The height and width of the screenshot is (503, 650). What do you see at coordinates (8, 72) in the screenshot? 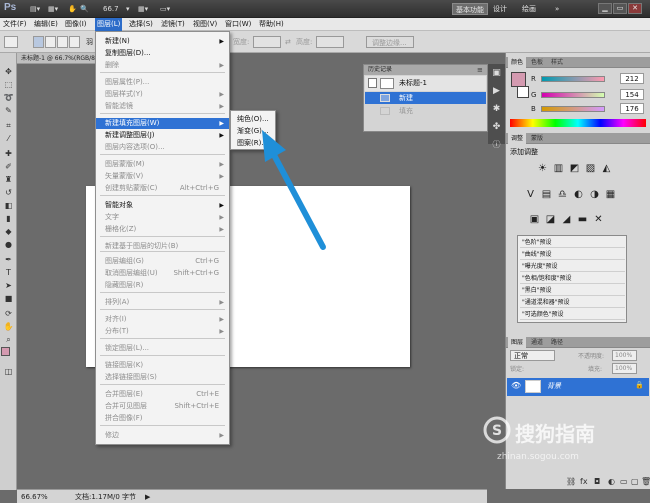
I see `move-tool-icon: ✥` at bounding box center [8, 72].